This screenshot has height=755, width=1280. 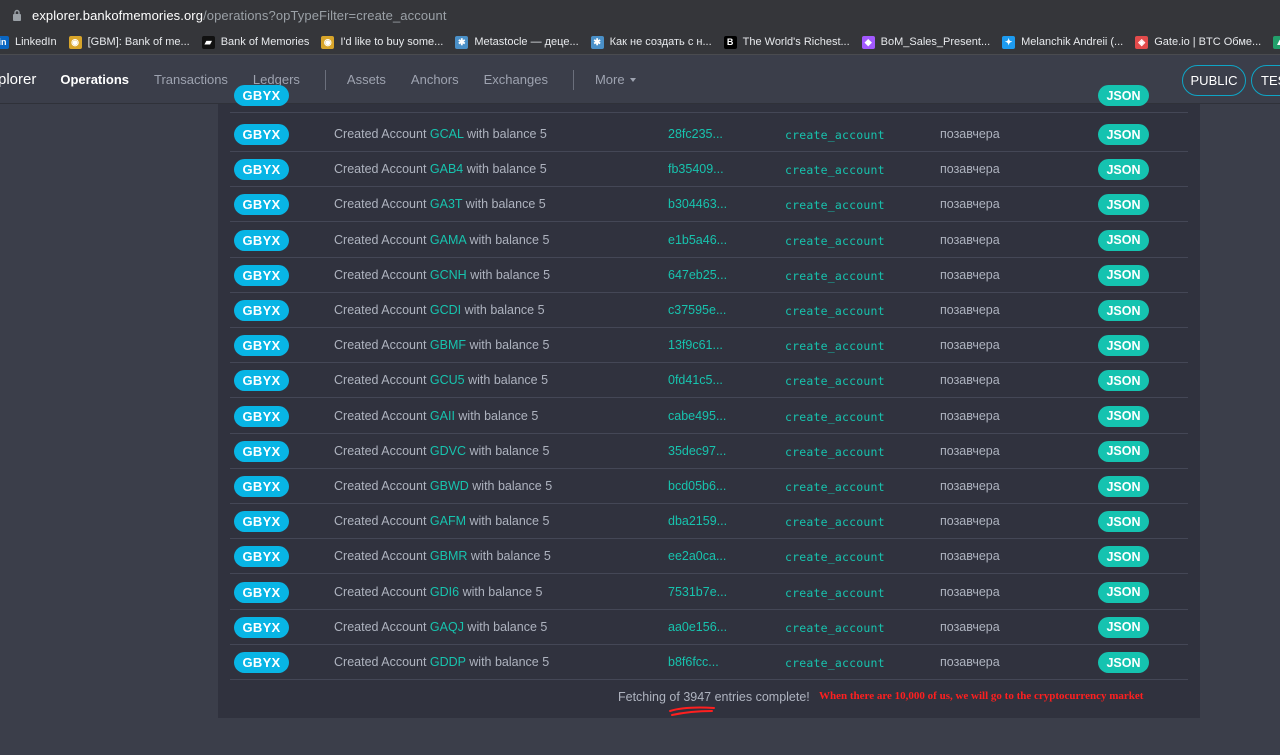 I want to click on new-account-link: GCU5, so click(x=447, y=380).